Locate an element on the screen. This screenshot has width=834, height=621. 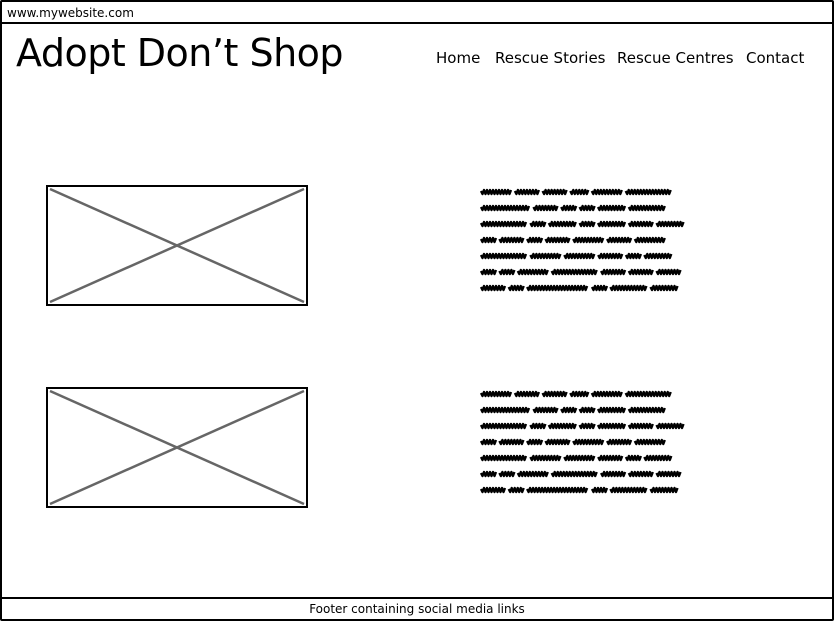
text-scribble-block is located at coordinates (619, 444).